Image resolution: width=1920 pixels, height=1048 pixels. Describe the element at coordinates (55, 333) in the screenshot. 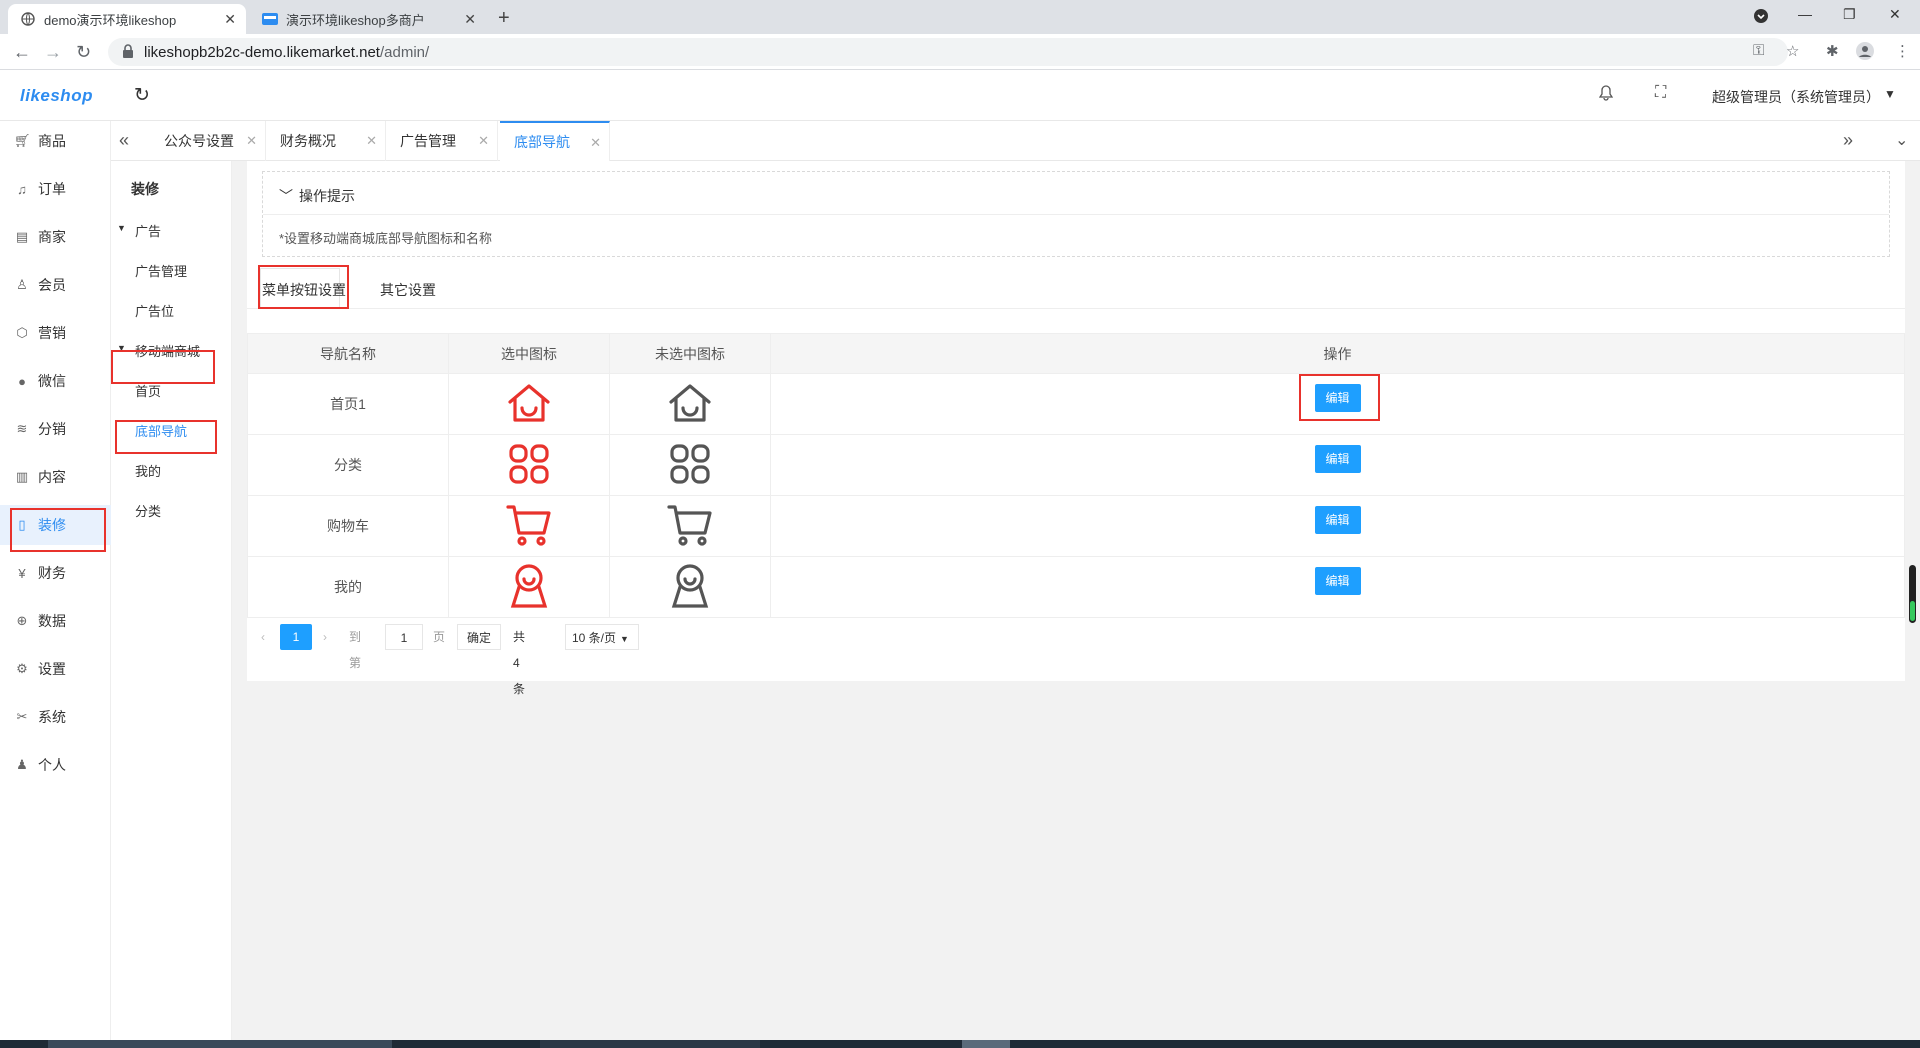

I see `sidebar-item-marketing: ⬡ 营销` at that location.